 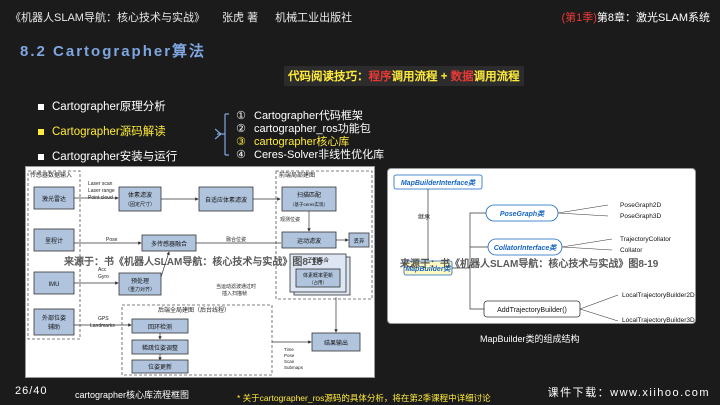 I want to click on svg-text: 体素概率更新, so click(x=318, y=275).